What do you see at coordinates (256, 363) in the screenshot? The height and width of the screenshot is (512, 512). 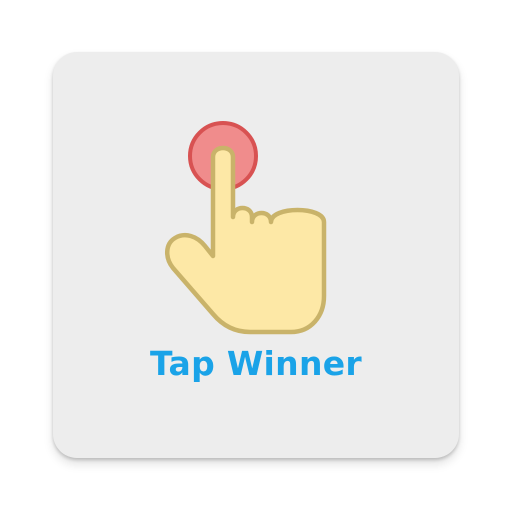 I see `app-name-label: Tap Winner` at bounding box center [256, 363].